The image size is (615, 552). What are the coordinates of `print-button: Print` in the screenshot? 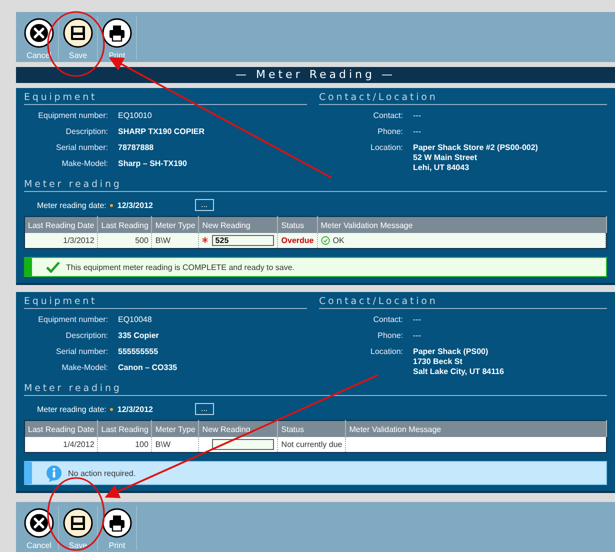 It's located at (117, 528).